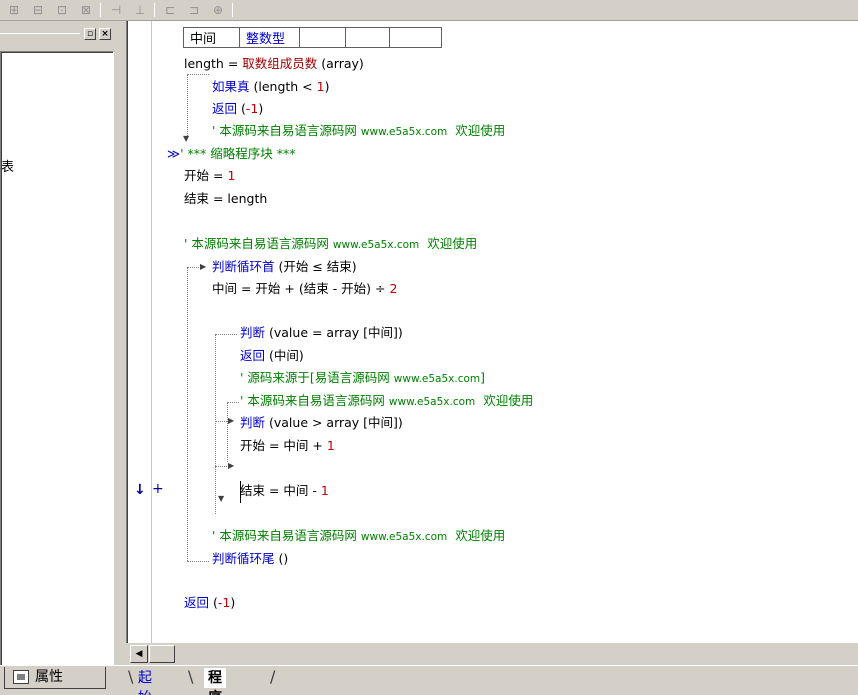 This screenshot has height=695, width=858. What do you see at coordinates (116, 10) in the screenshot?
I see `toolbar-hspace-icon: ⊣` at bounding box center [116, 10].